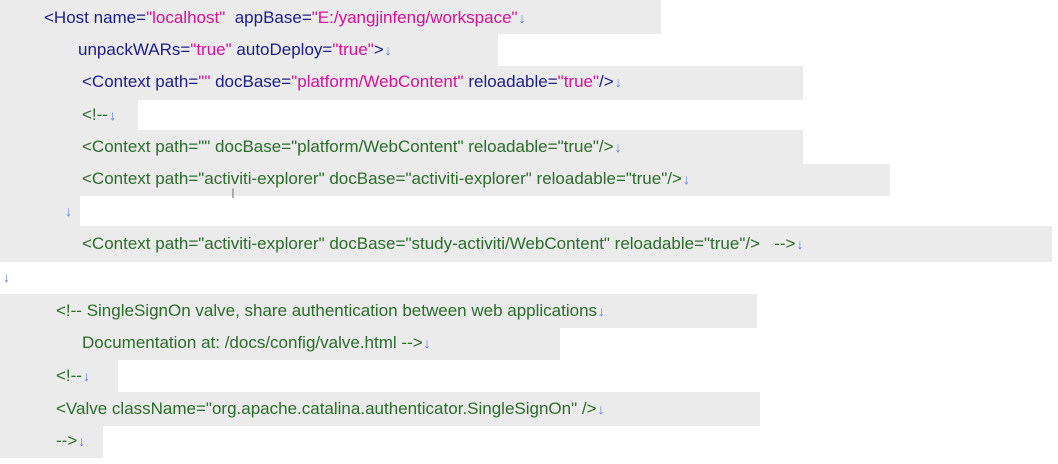  I want to click on code-token: "", so click(204, 81).